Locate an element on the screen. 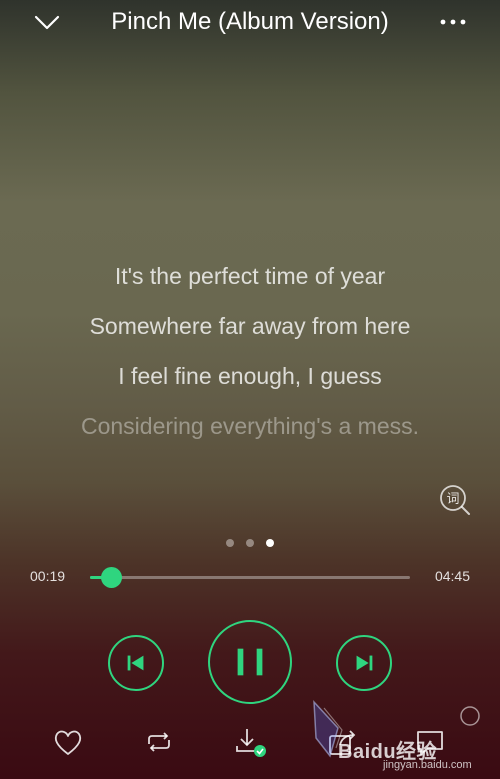 The image size is (500, 779). chevron-down-icon is located at coordinates (47, 23).